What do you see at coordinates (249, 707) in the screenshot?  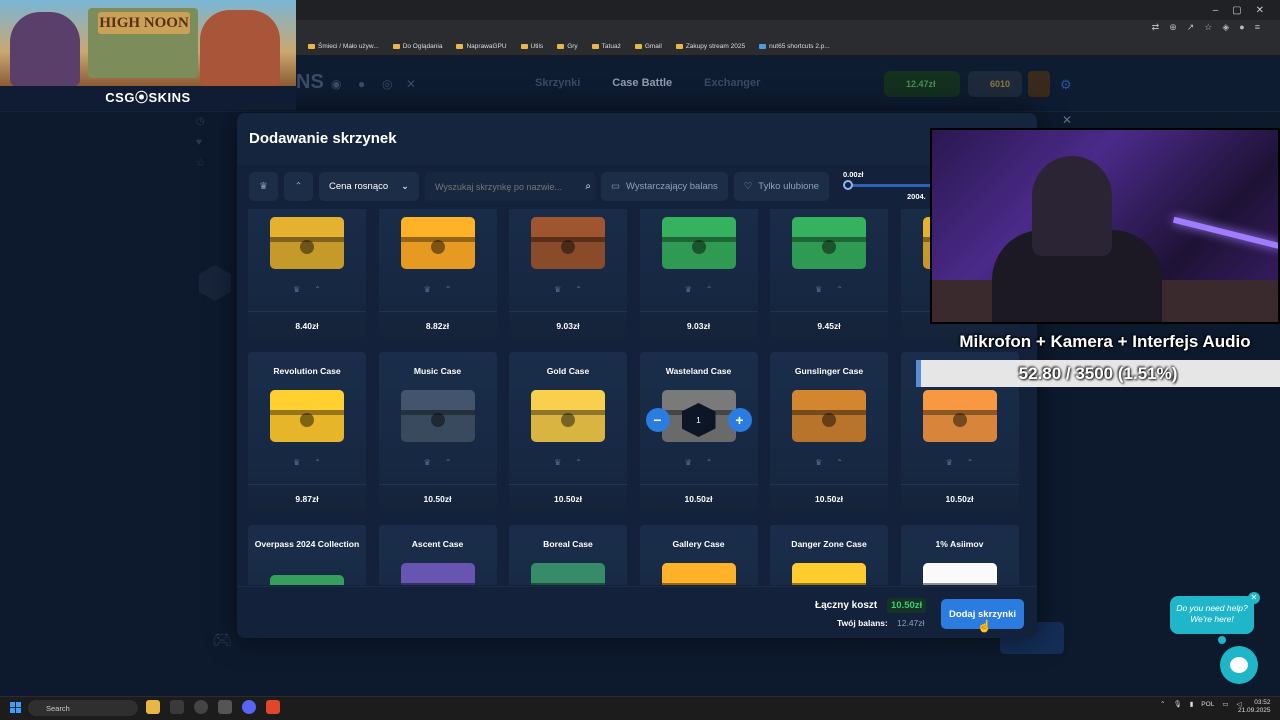 I see `discord-icon` at bounding box center [249, 707].